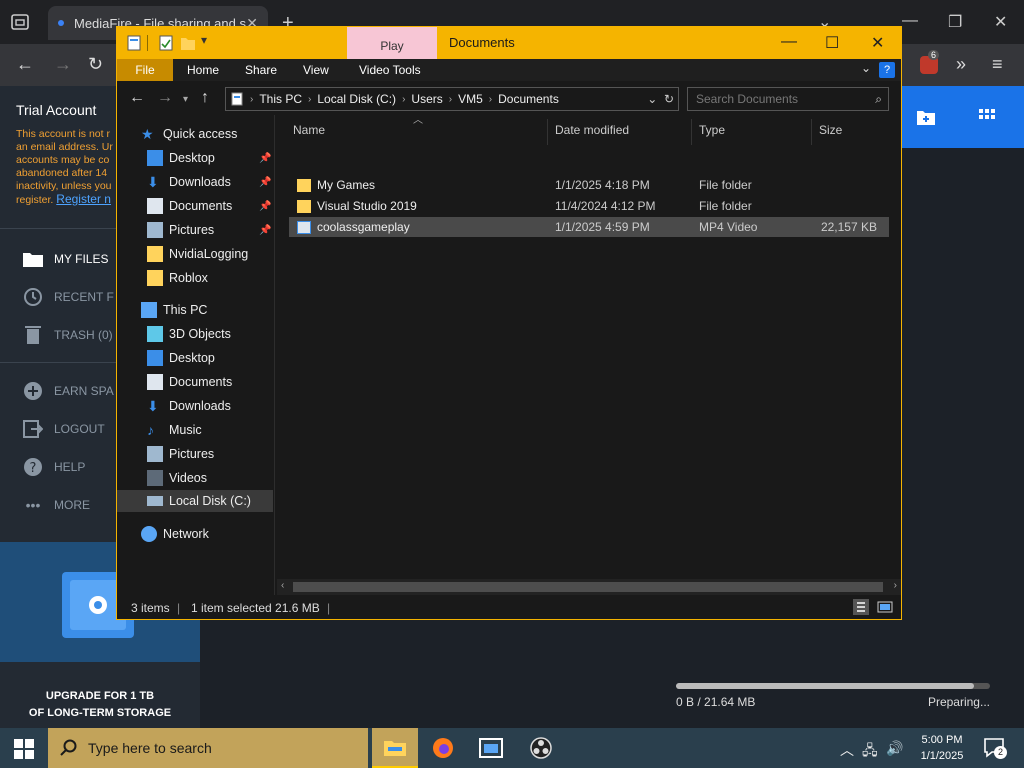 This screenshot has width=1024, height=768. I want to click on breadcrumb-users: Users, so click(426, 99).